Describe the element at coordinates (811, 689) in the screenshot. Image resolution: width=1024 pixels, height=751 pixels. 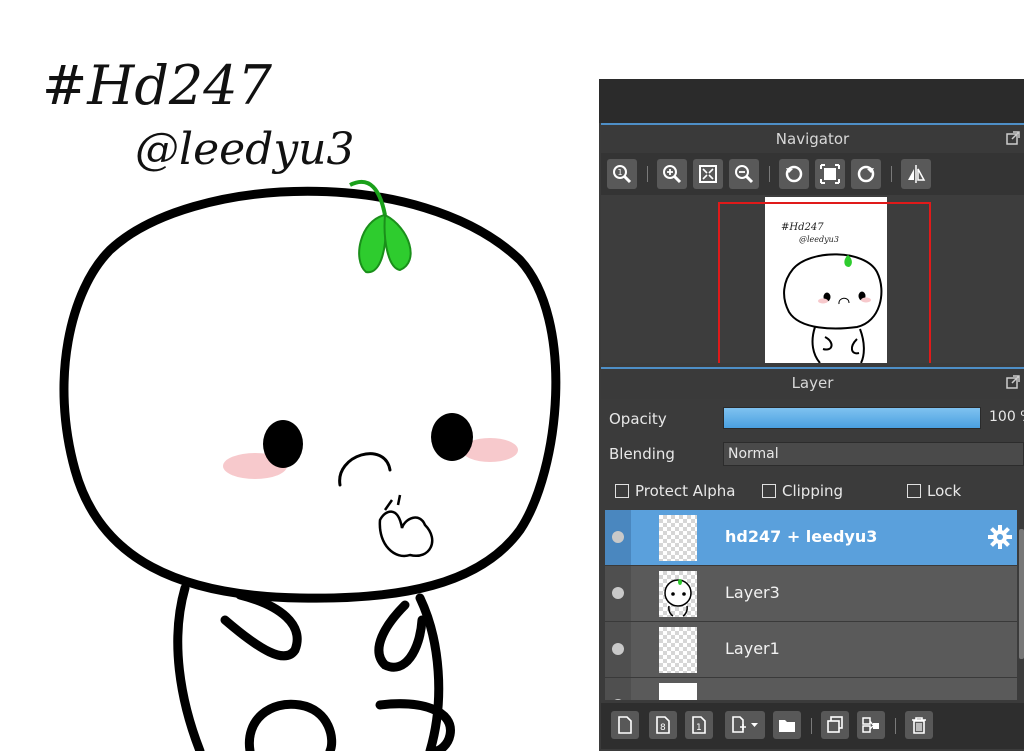
I see `layer-row-partial` at that location.